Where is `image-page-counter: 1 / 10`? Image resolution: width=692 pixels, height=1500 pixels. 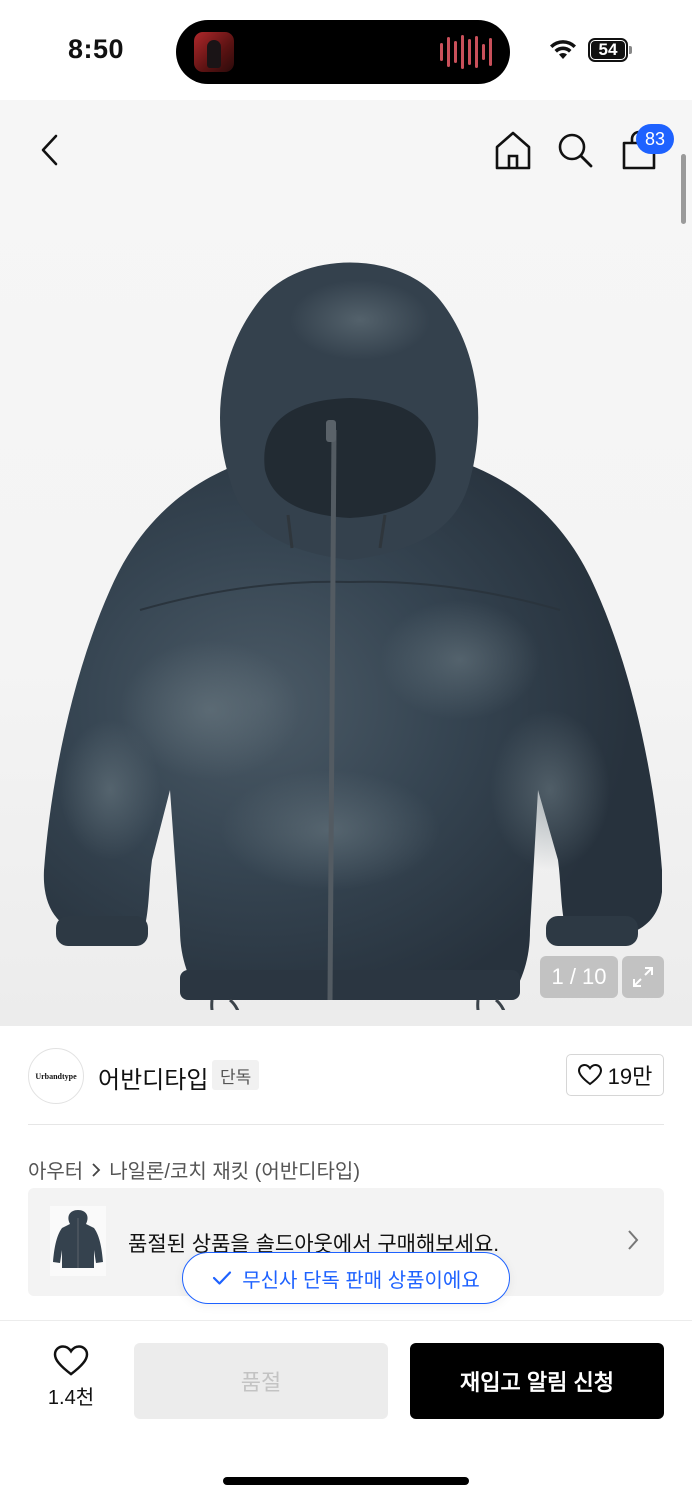 image-page-counter: 1 / 10 is located at coordinates (579, 977).